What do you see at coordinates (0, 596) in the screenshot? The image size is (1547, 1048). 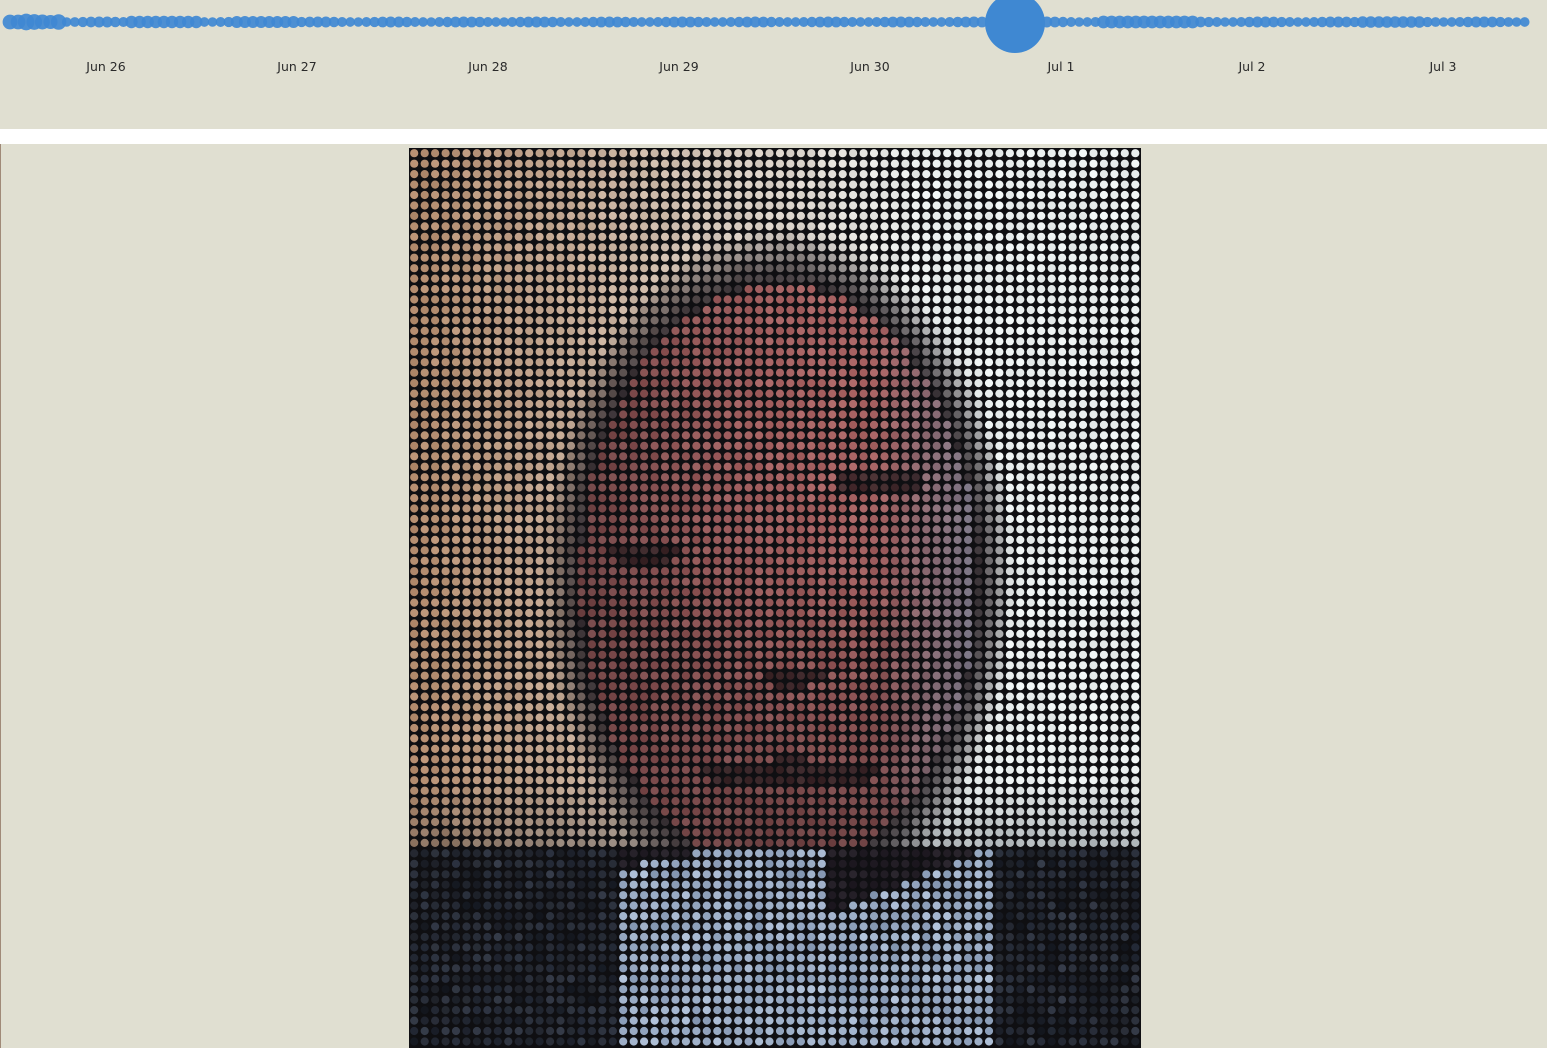 I see `left-edge-line` at bounding box center [0, 596].